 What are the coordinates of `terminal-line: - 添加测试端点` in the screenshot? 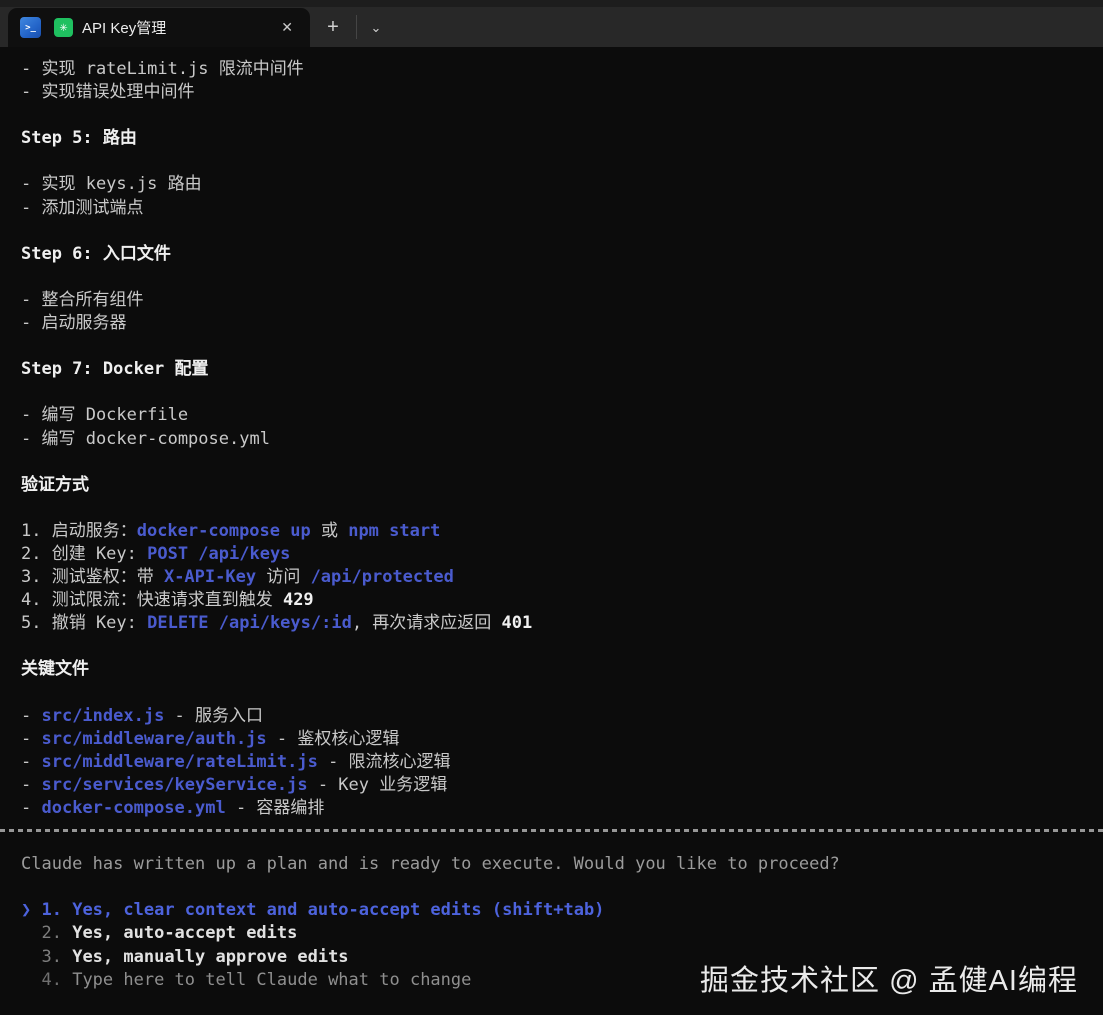 It's located at (562, 208).